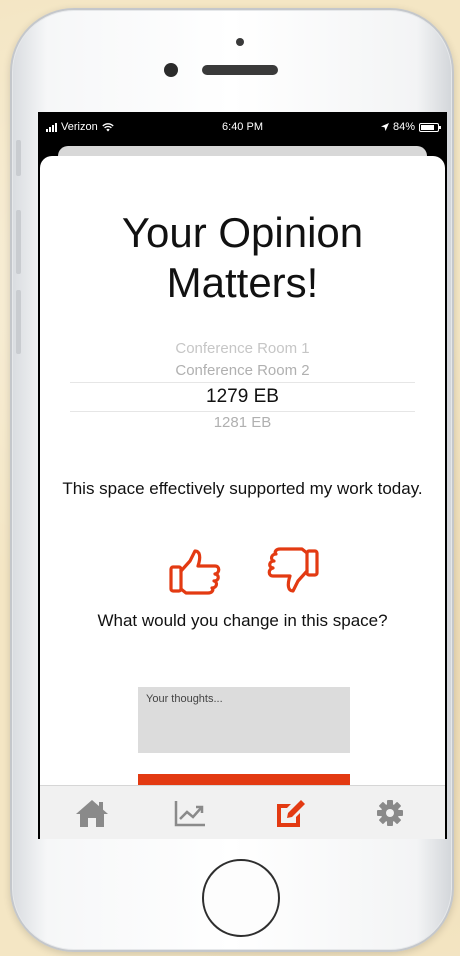 The height and width of the screenshot is (956, 460). Describe the element at coordinates (18, 322) in the screenshot. I see `volume-down-button` at that location.